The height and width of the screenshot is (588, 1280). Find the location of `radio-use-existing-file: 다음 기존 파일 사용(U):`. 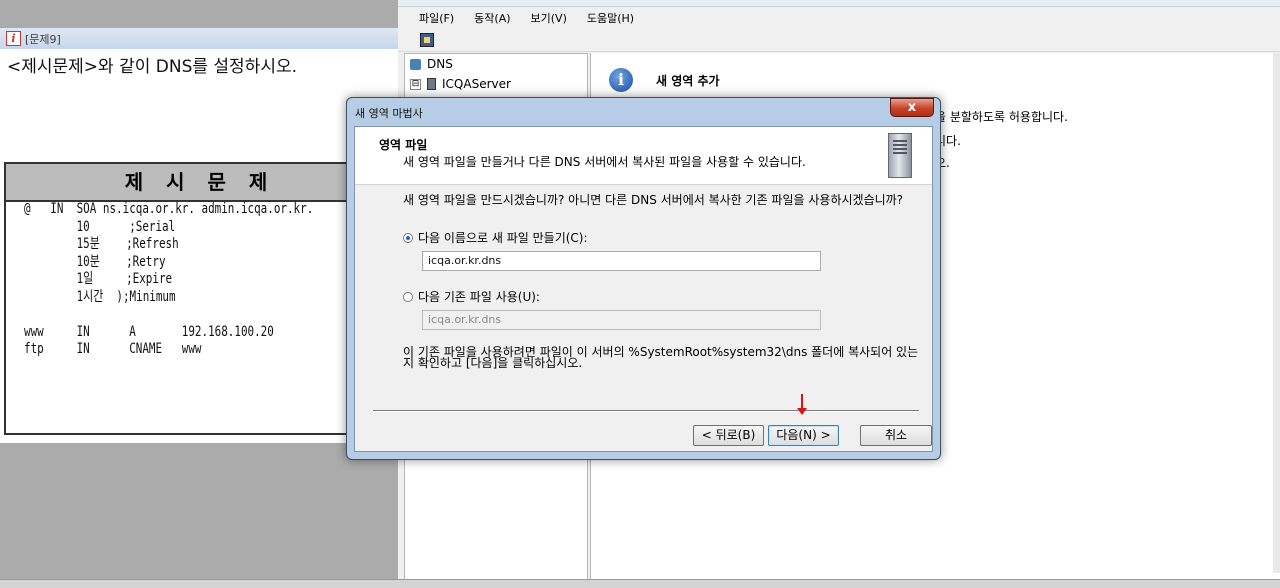

radio-use-existing-file: 다음 기존 파일 사용(U): is located at coordinates (471, 296).